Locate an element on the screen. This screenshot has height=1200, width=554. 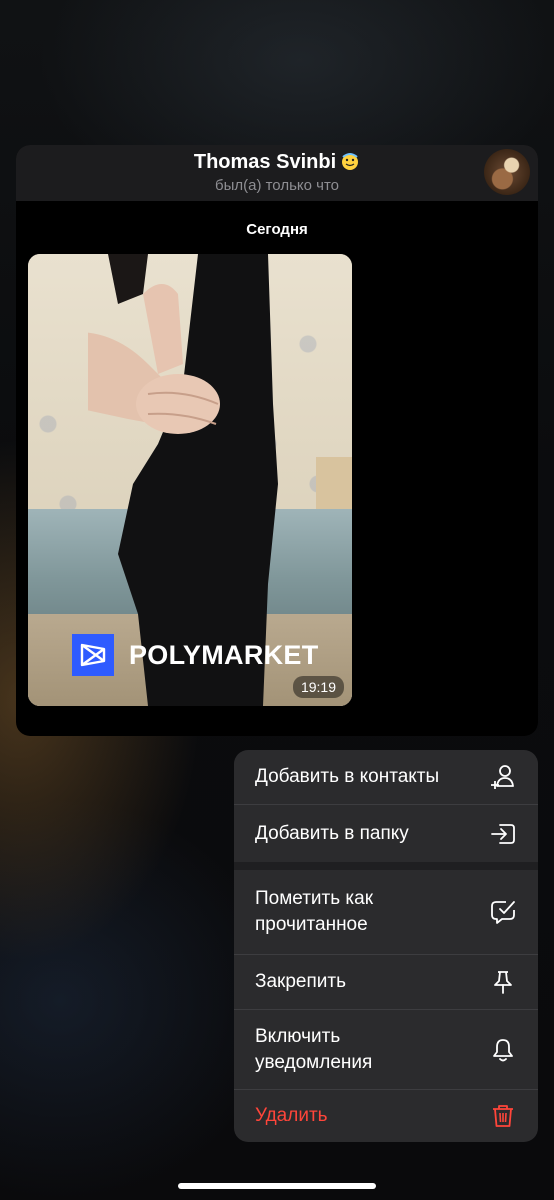
contact-name-line: Thomas Svinbi is located at coordinates (277, 162).